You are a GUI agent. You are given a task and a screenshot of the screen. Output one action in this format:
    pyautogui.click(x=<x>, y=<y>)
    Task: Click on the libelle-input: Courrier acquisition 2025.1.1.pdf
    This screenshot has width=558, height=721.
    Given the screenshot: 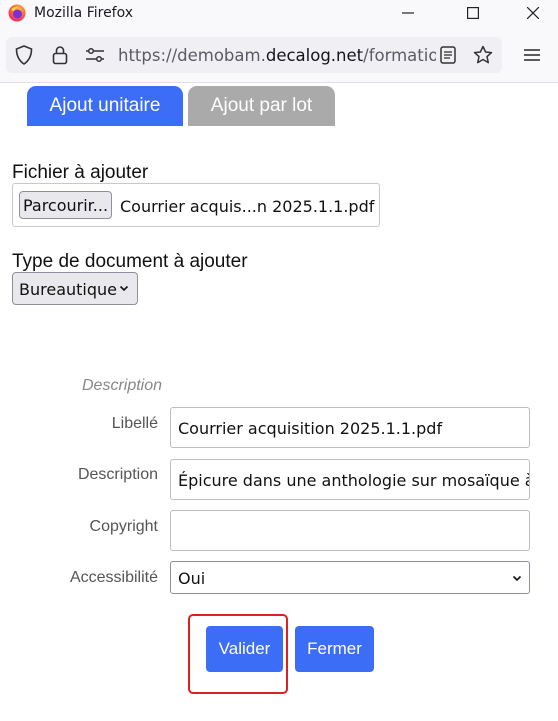 What is the action you would take?
    pyautogui.click(x=350, y=427)
    